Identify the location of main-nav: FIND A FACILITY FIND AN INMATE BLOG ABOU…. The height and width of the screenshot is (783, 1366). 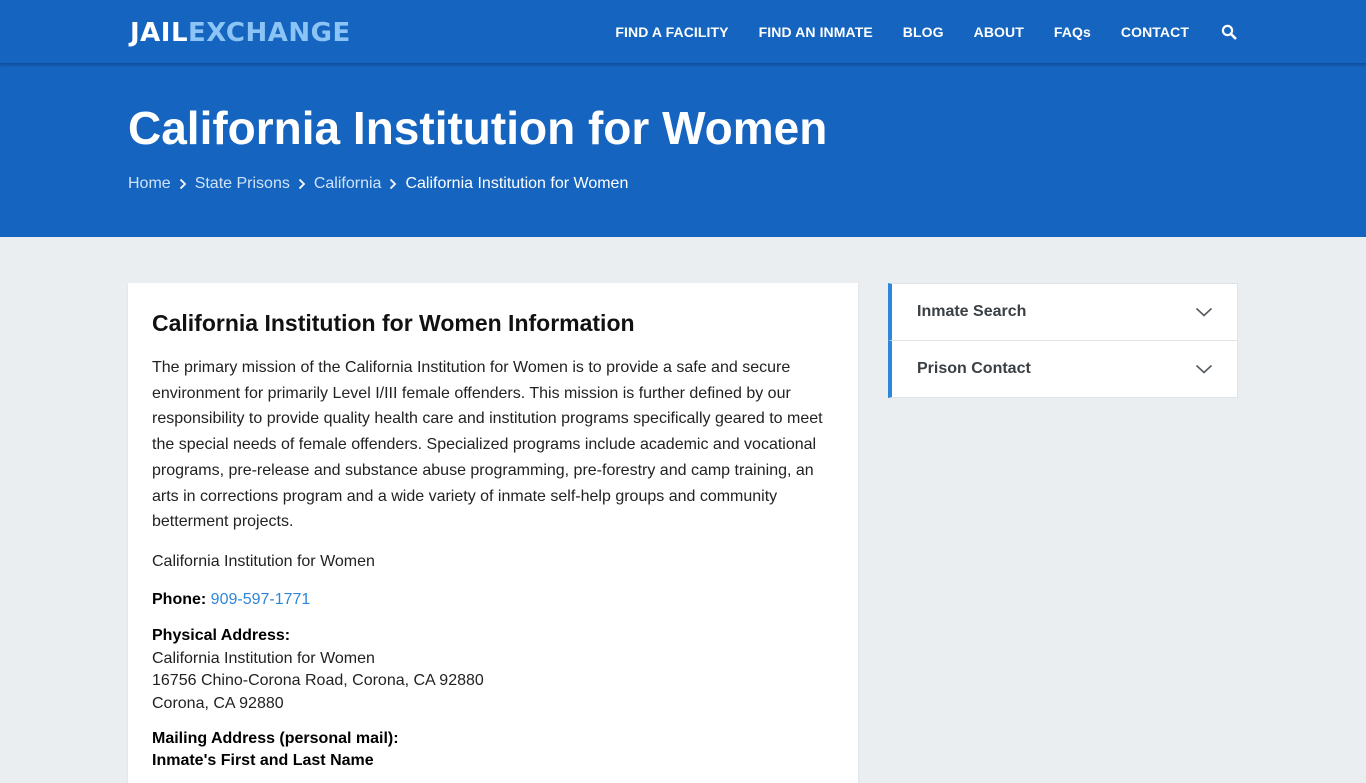
(926, 32).